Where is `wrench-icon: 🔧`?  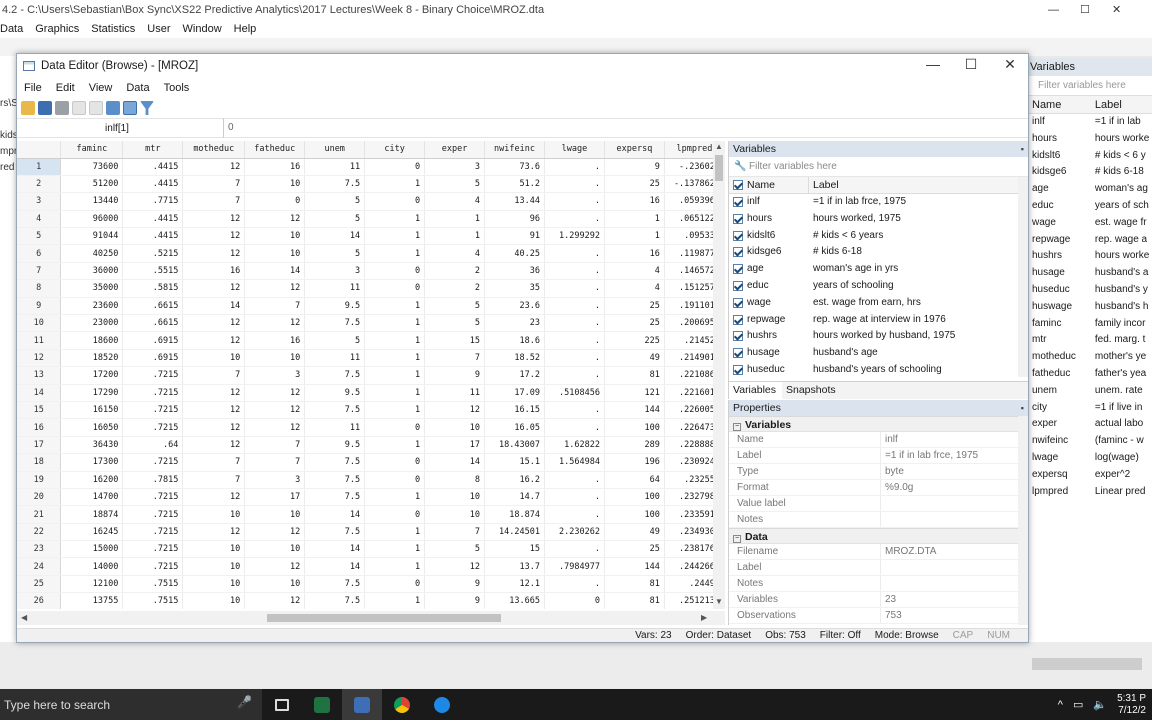
wrench-icon: 🔧 is located at coordinates (740, 167).